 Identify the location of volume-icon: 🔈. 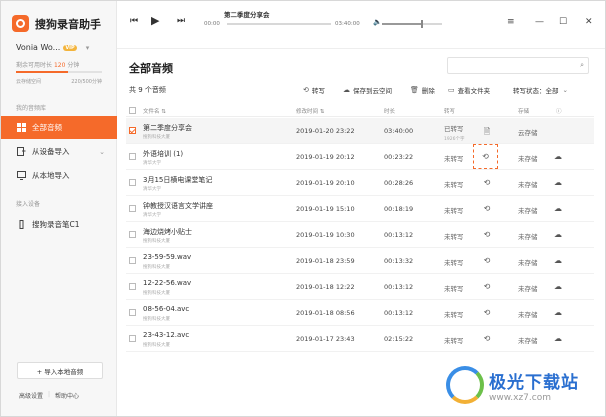
(377, 22).